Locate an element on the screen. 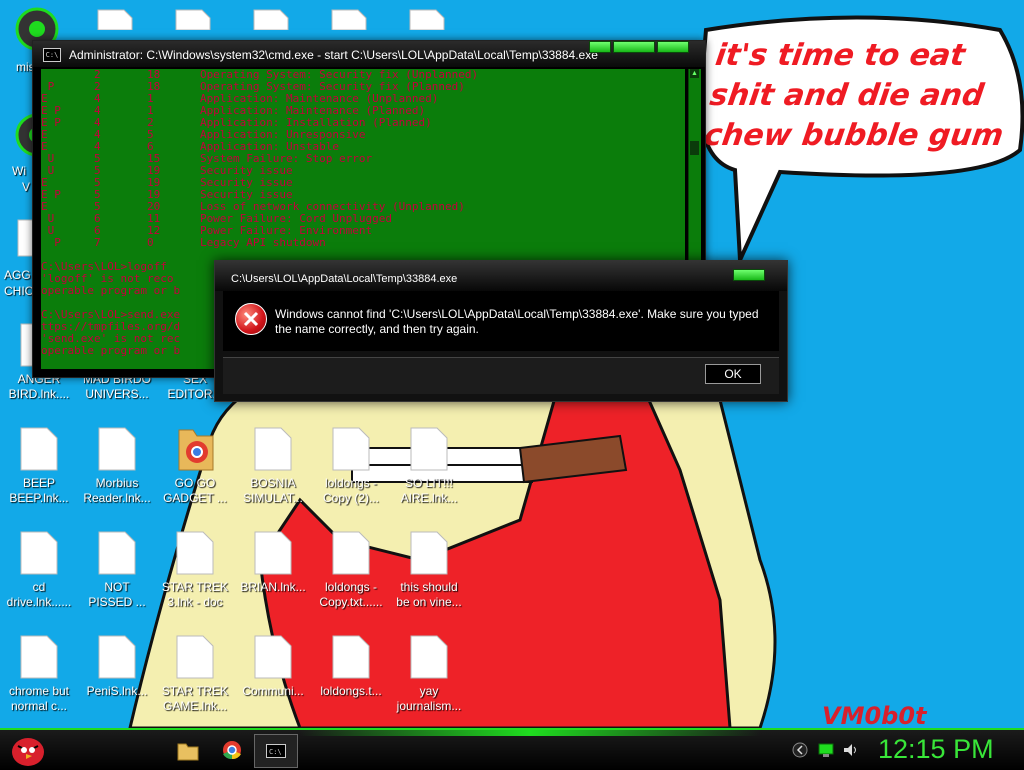 This screenshot has height=770, width=1024. scroll-thumb is located at coordinates (694, 148).